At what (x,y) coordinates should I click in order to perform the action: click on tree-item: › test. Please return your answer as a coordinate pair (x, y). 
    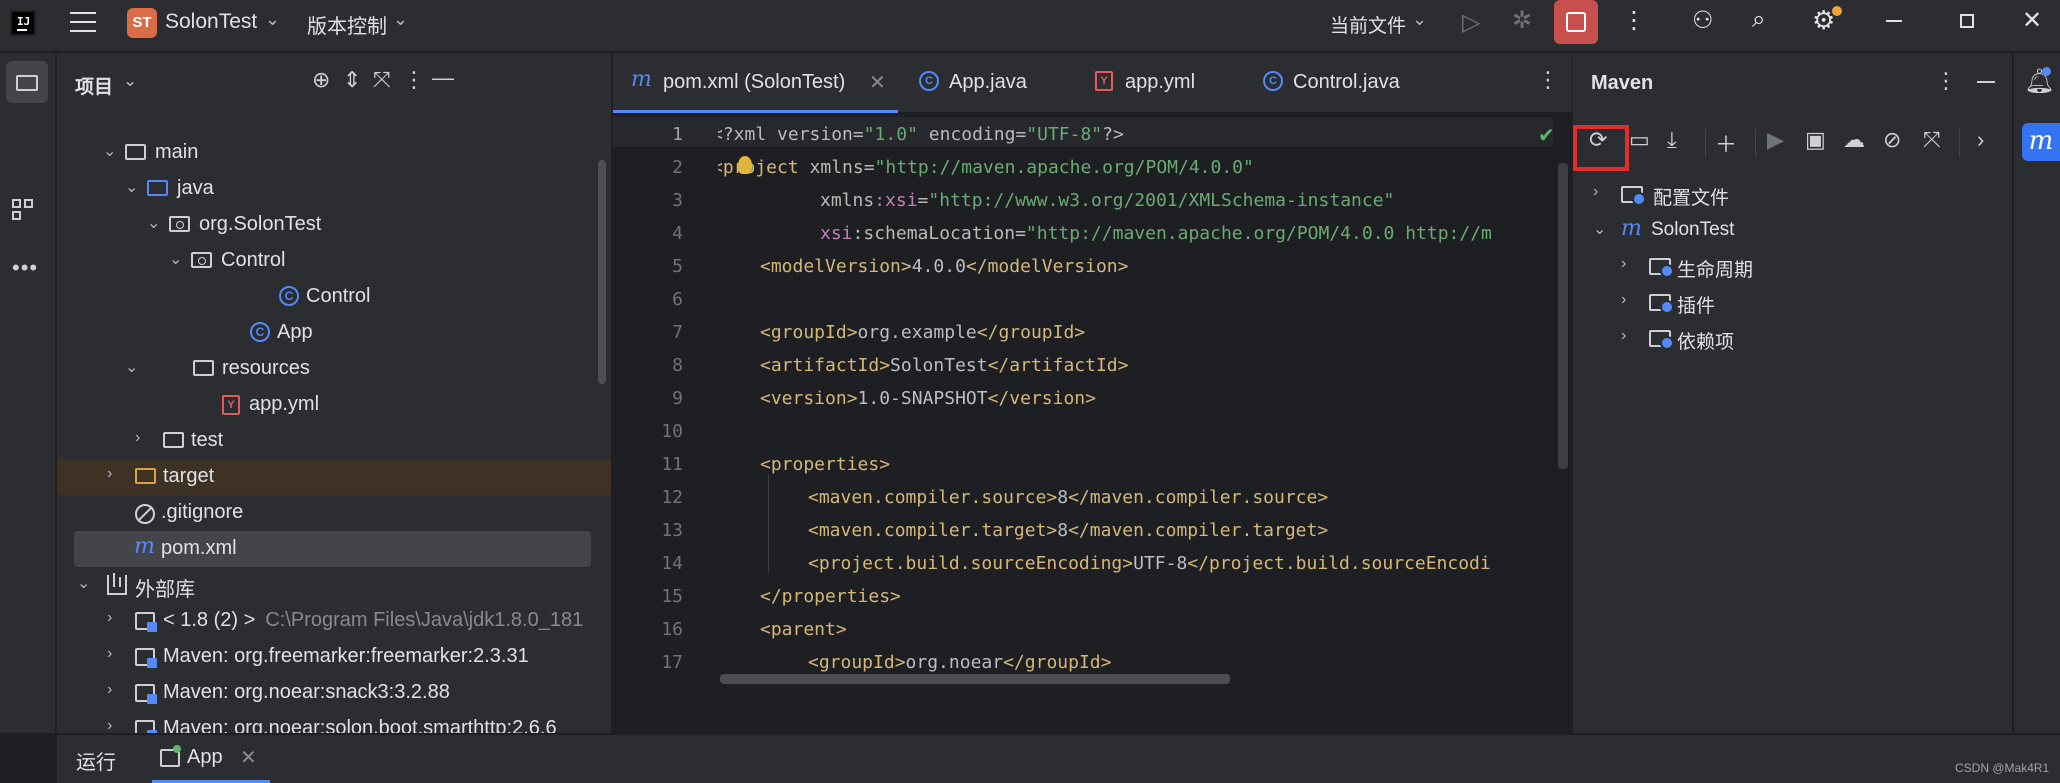
    Looking at the image, I should click on (334, 441).